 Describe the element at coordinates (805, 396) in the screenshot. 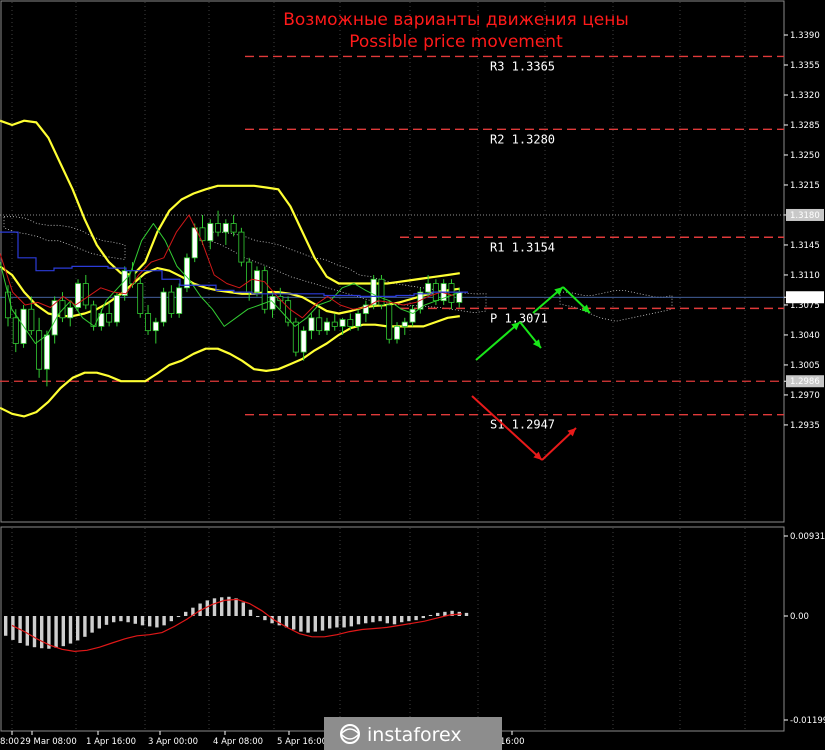

I see `price-tick-label-14: 1.2970` at that location.